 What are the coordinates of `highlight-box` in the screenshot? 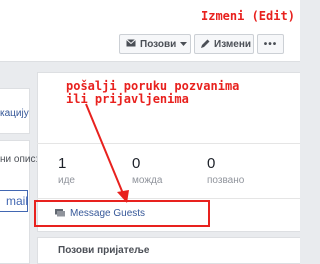 It's located at (122, 213).